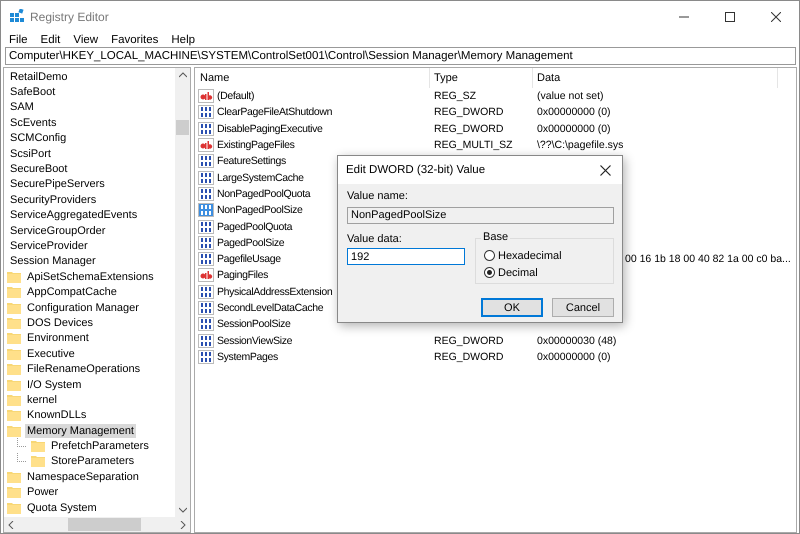  Describe the element at coordinates (260, 178) in the screenshot. I see `value-name: LargeSystemCache` at that location.